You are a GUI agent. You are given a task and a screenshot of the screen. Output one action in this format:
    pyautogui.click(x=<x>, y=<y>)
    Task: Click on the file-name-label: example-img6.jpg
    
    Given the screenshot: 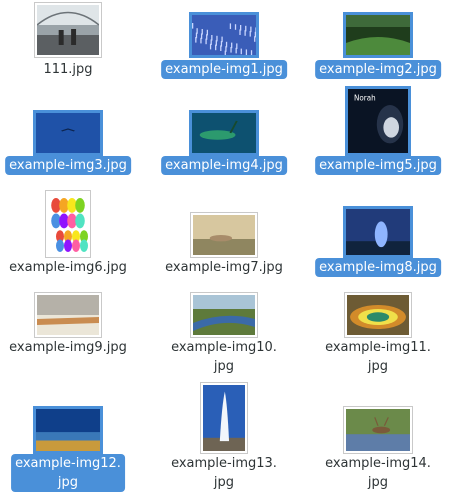 What is the action you would take?
    pyautogui.click(x=68, y=267)
    